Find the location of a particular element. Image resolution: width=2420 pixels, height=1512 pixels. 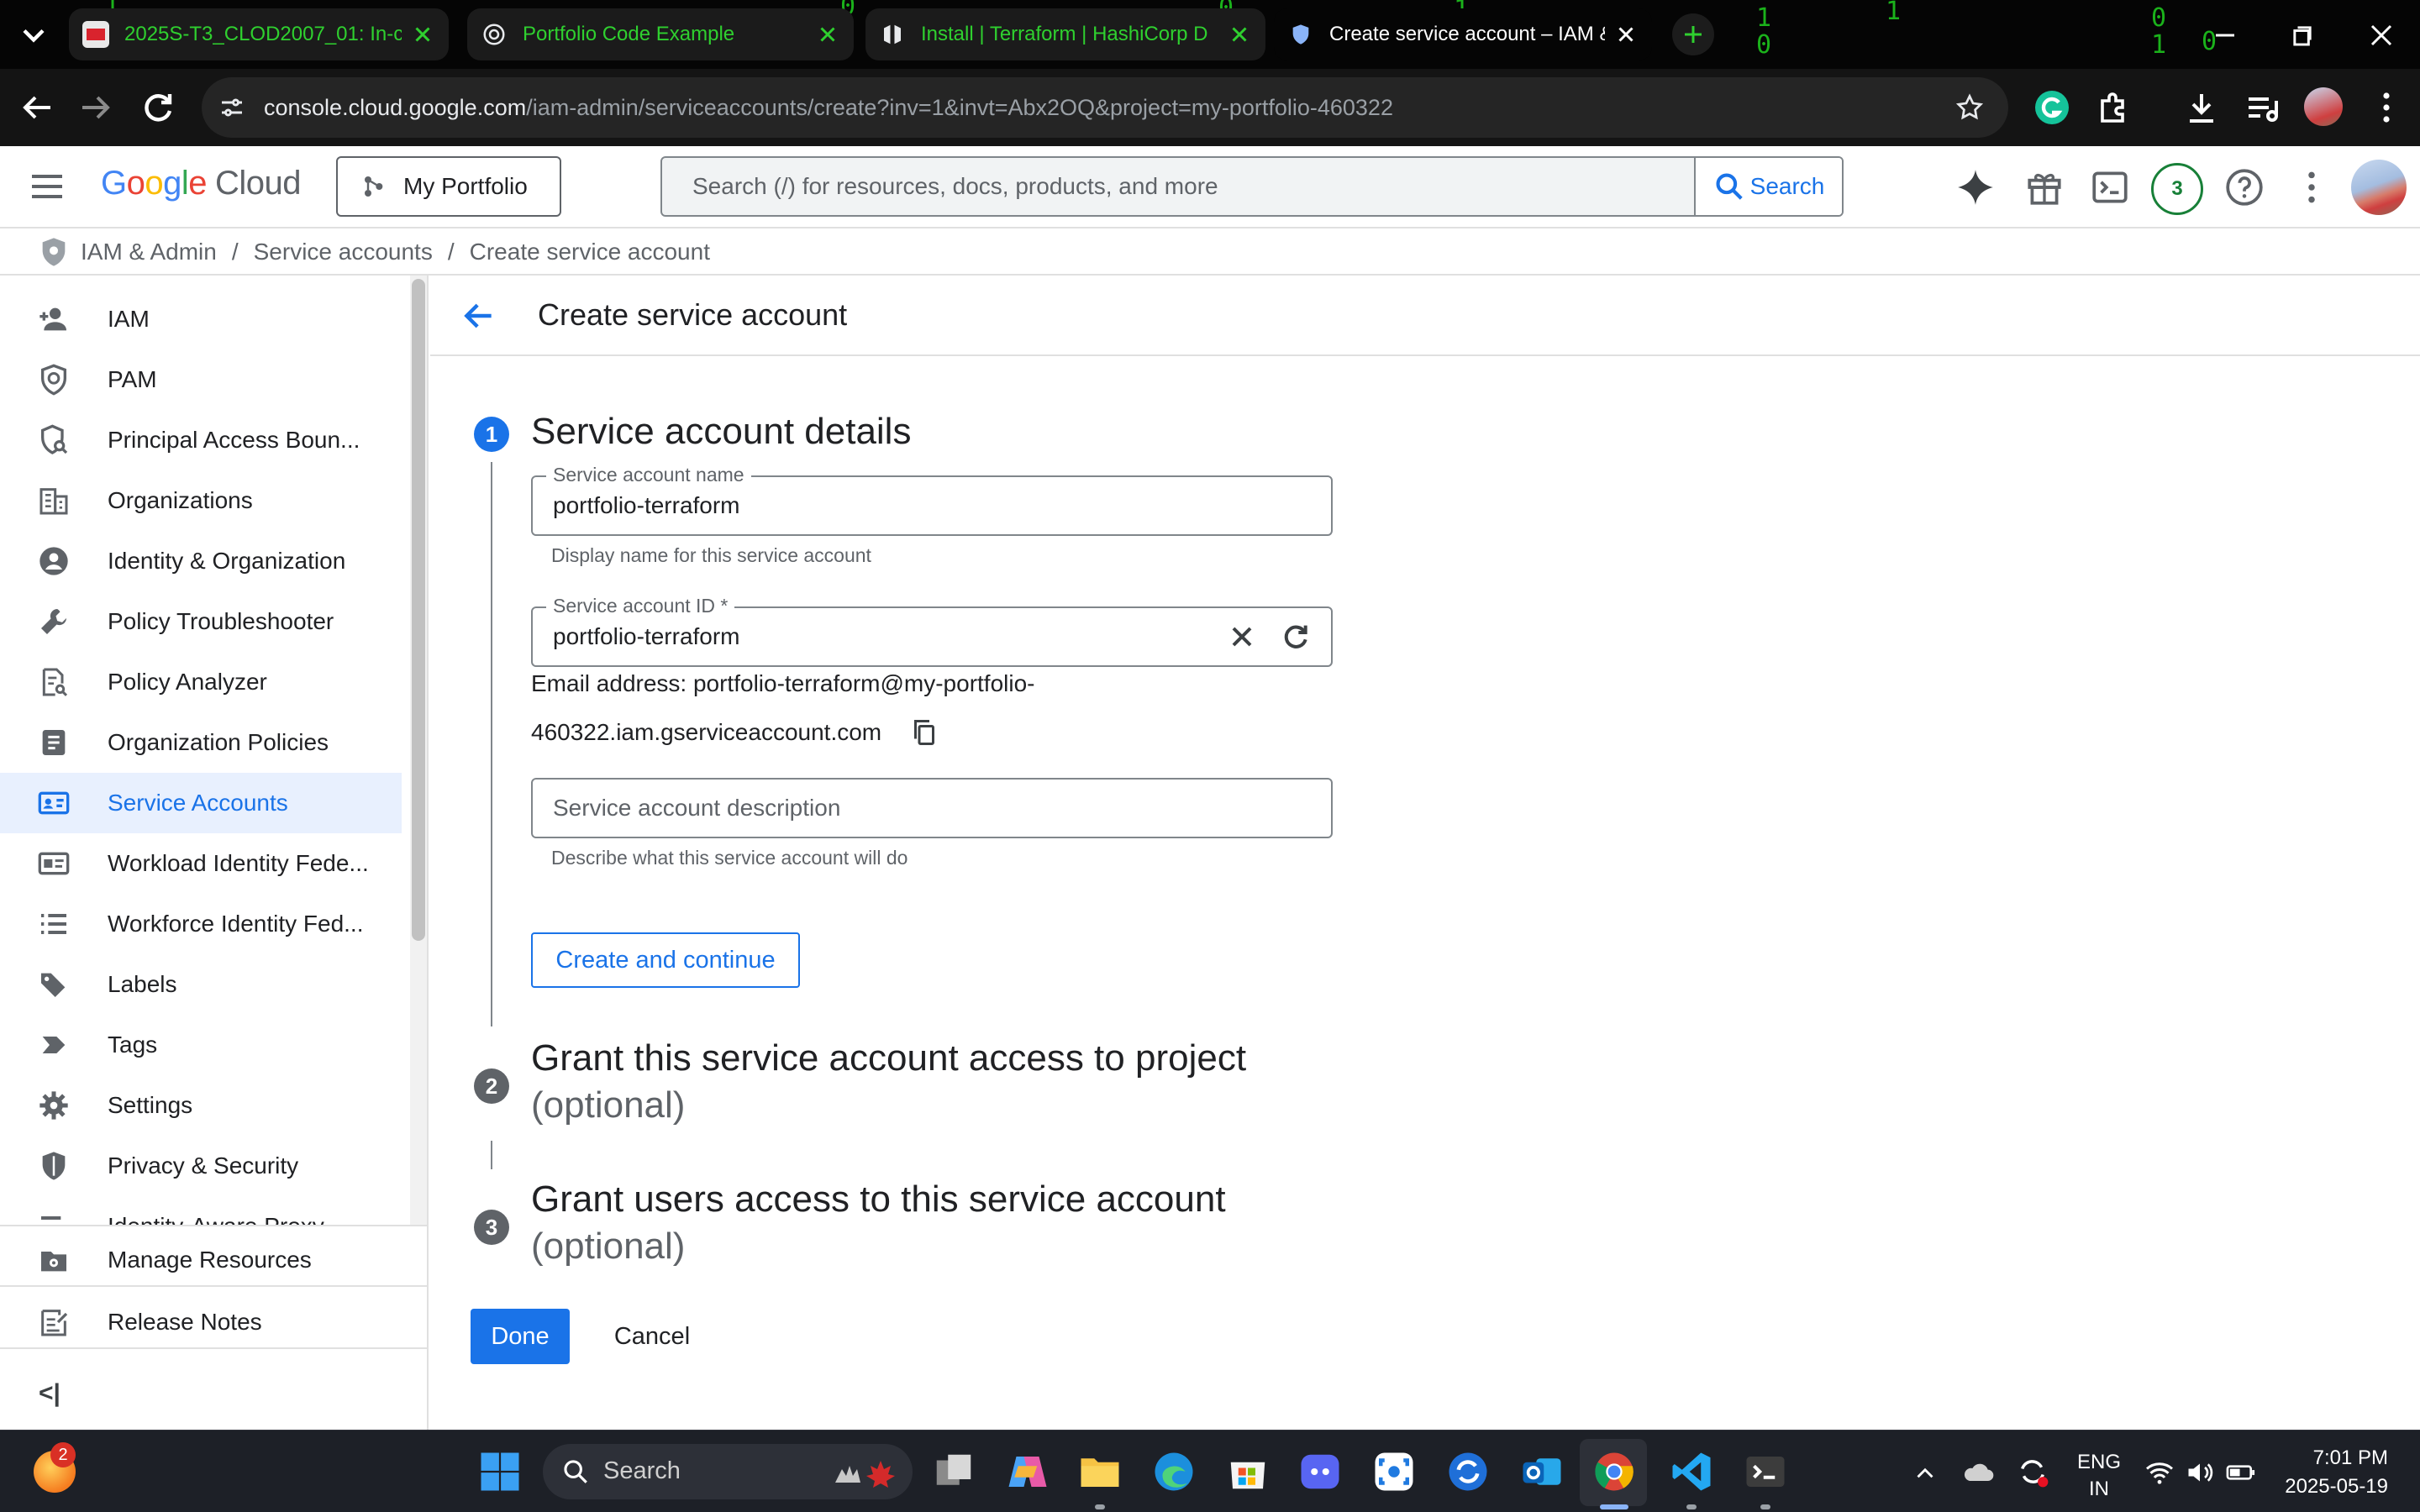

sync-app-icon is located at coordinates (1468, 1471).